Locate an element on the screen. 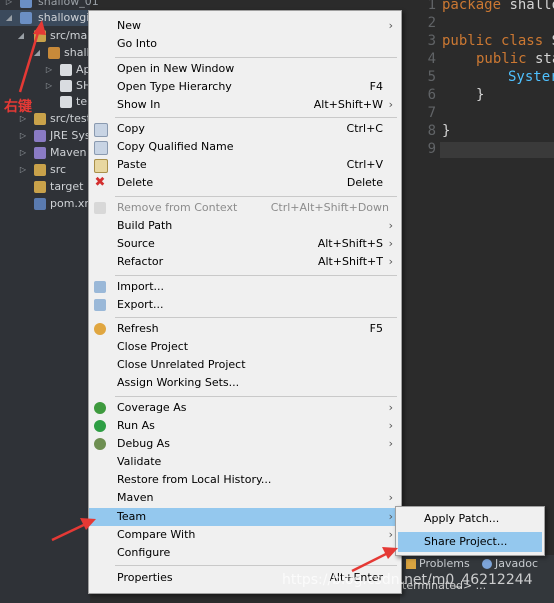  current-line-highlight is located at coordinates (497, 150).